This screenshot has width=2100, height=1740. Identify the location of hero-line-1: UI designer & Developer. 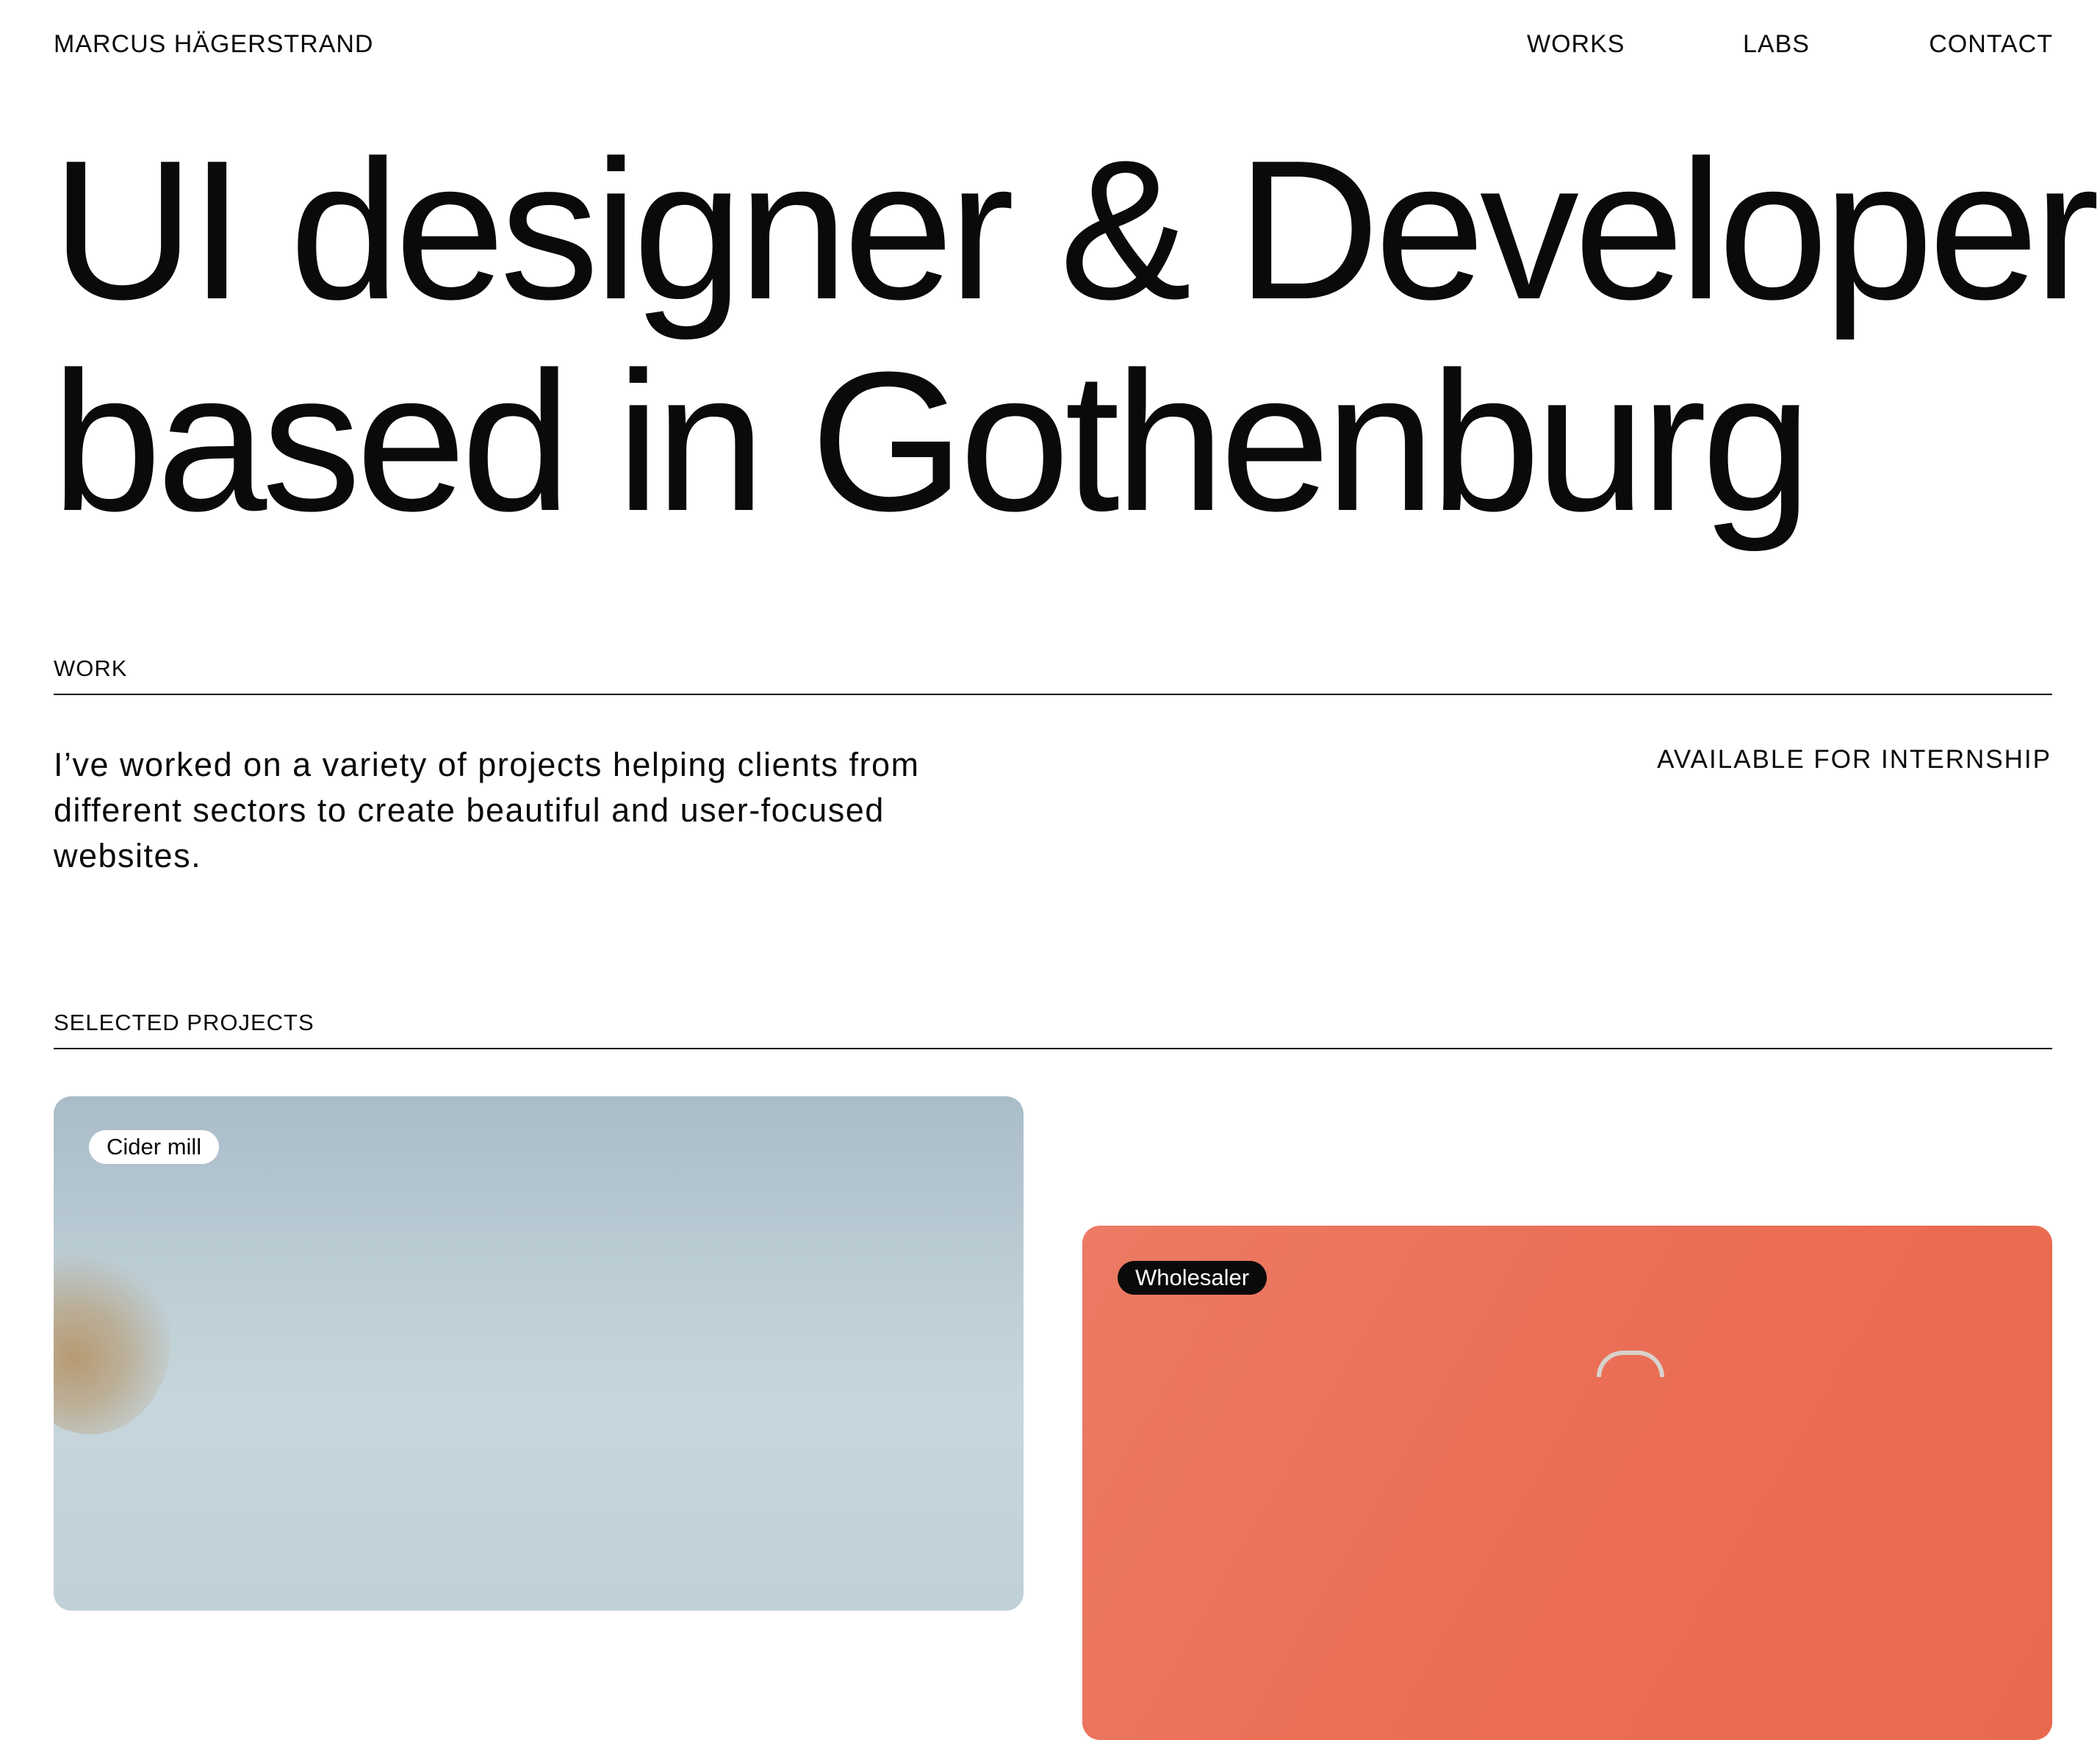
(1075, 230).